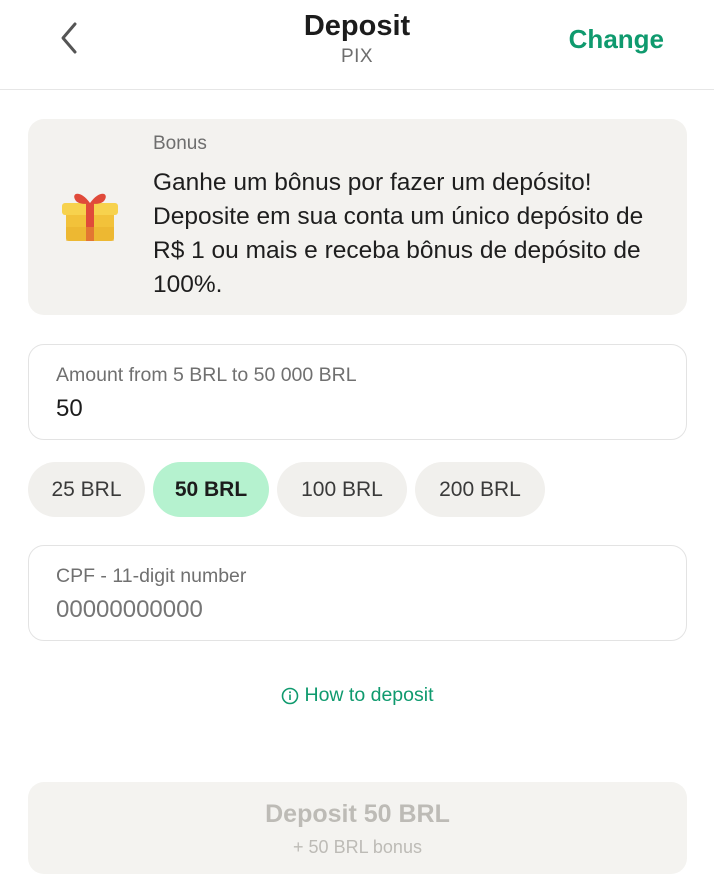 The width and height of the screenshot is (714, 875). Describe the element at coordinates (357, 593) in the screenshot. I see `cpf-field: CPF - 11-digit number` at that location.